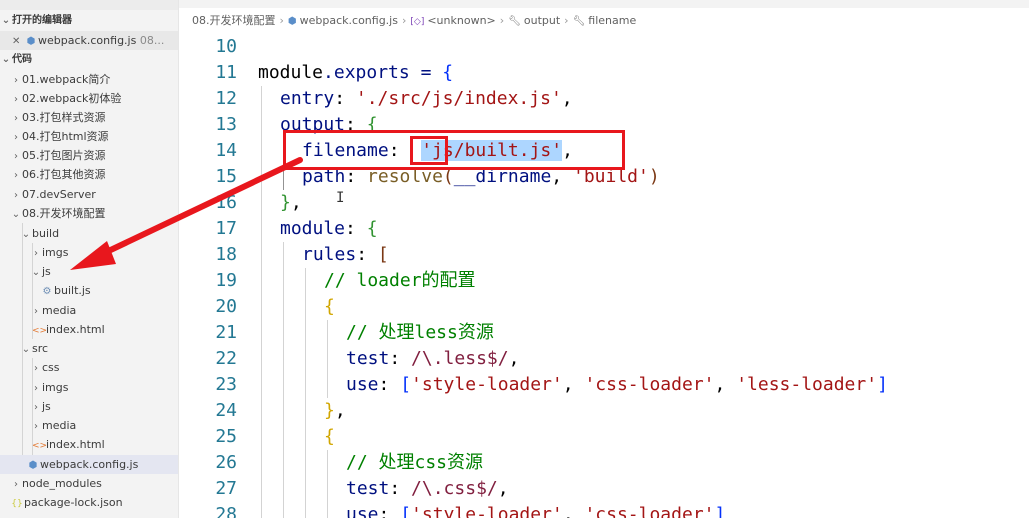  Describe the element at coordinates (487, 511) in the screenshot. I see `token-string: 'style-loader'` at that location.